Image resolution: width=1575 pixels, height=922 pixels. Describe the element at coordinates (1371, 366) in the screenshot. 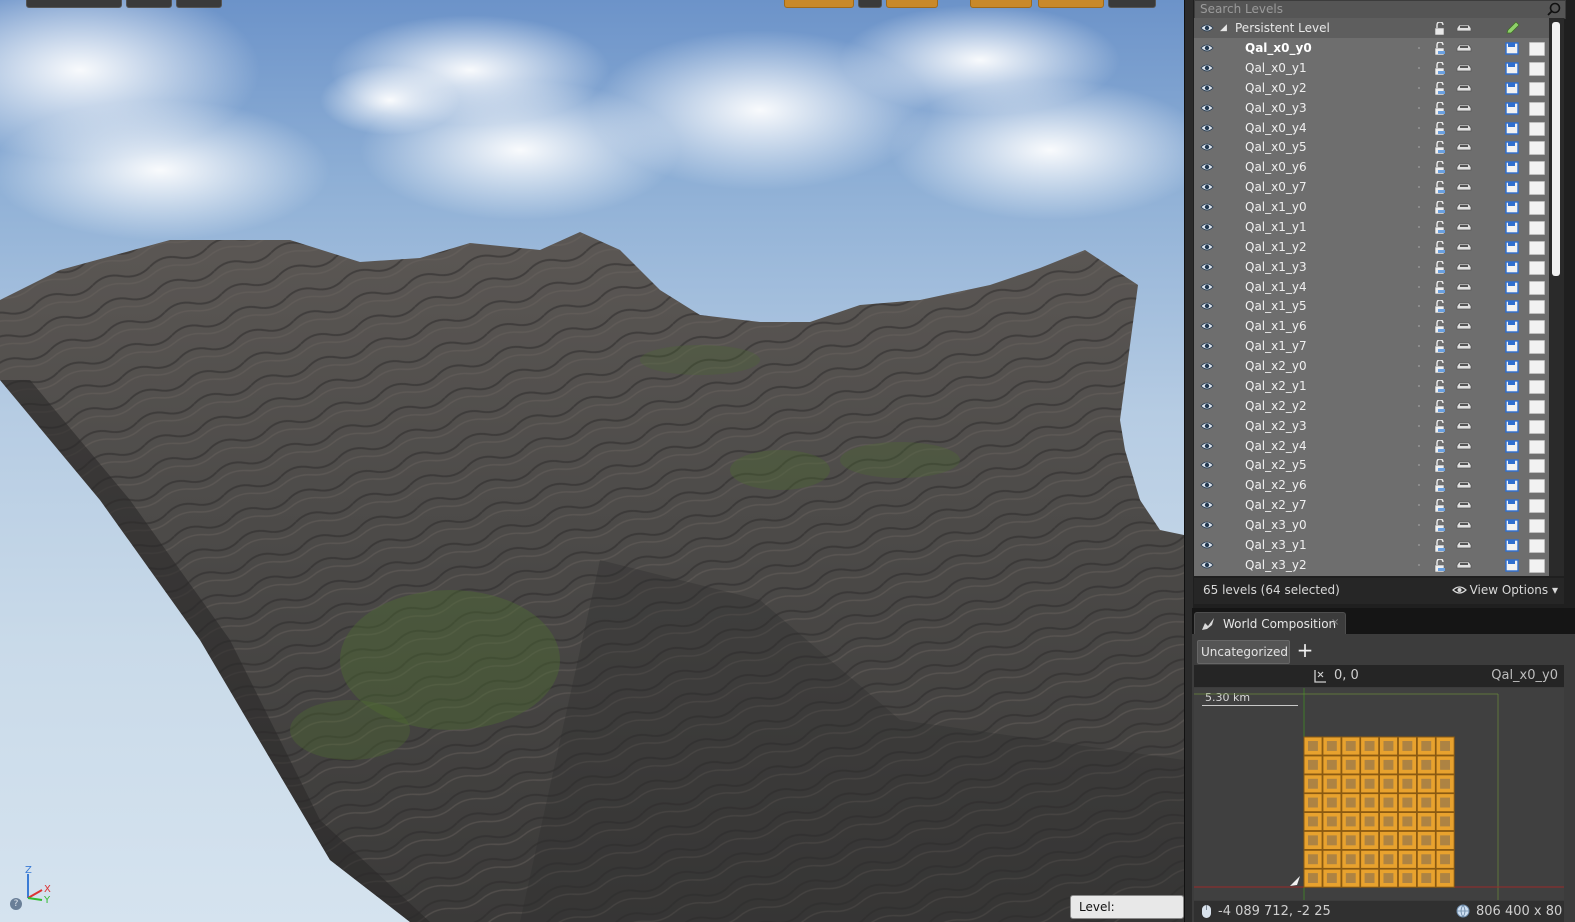

I see `level-row: Qal_x2_y0` at that location.